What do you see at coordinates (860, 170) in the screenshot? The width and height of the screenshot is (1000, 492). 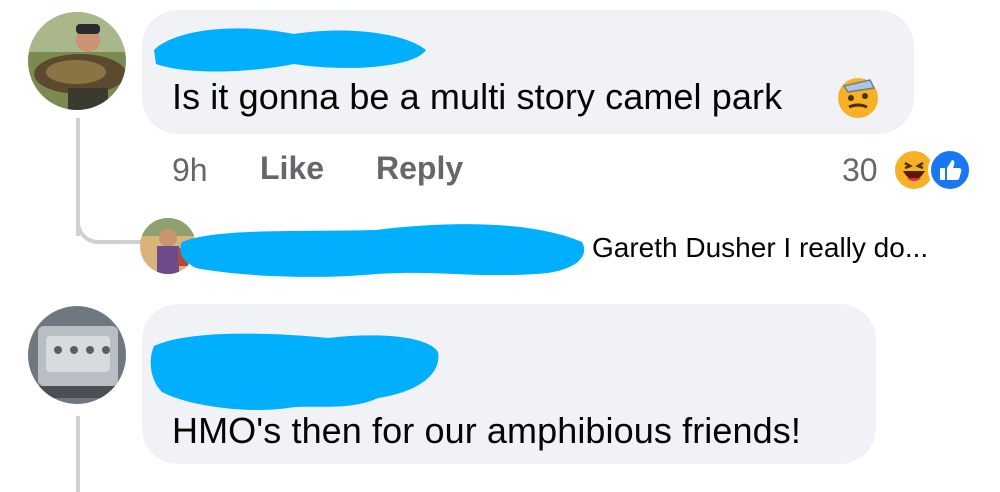 I see `reaction-count: 30` at bounding box center [860, 170].